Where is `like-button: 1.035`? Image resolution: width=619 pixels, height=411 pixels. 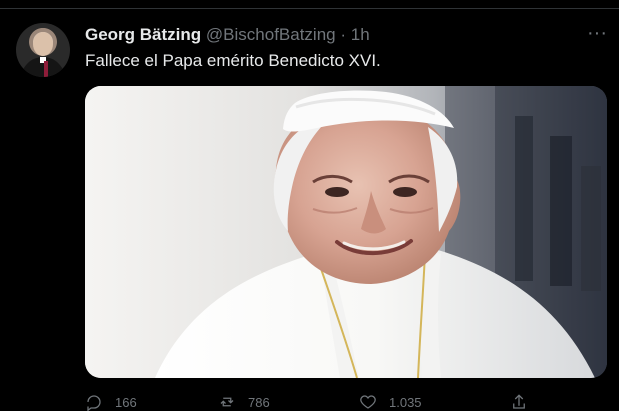 like-button: 1.035 is located at coordinates (390, 402).